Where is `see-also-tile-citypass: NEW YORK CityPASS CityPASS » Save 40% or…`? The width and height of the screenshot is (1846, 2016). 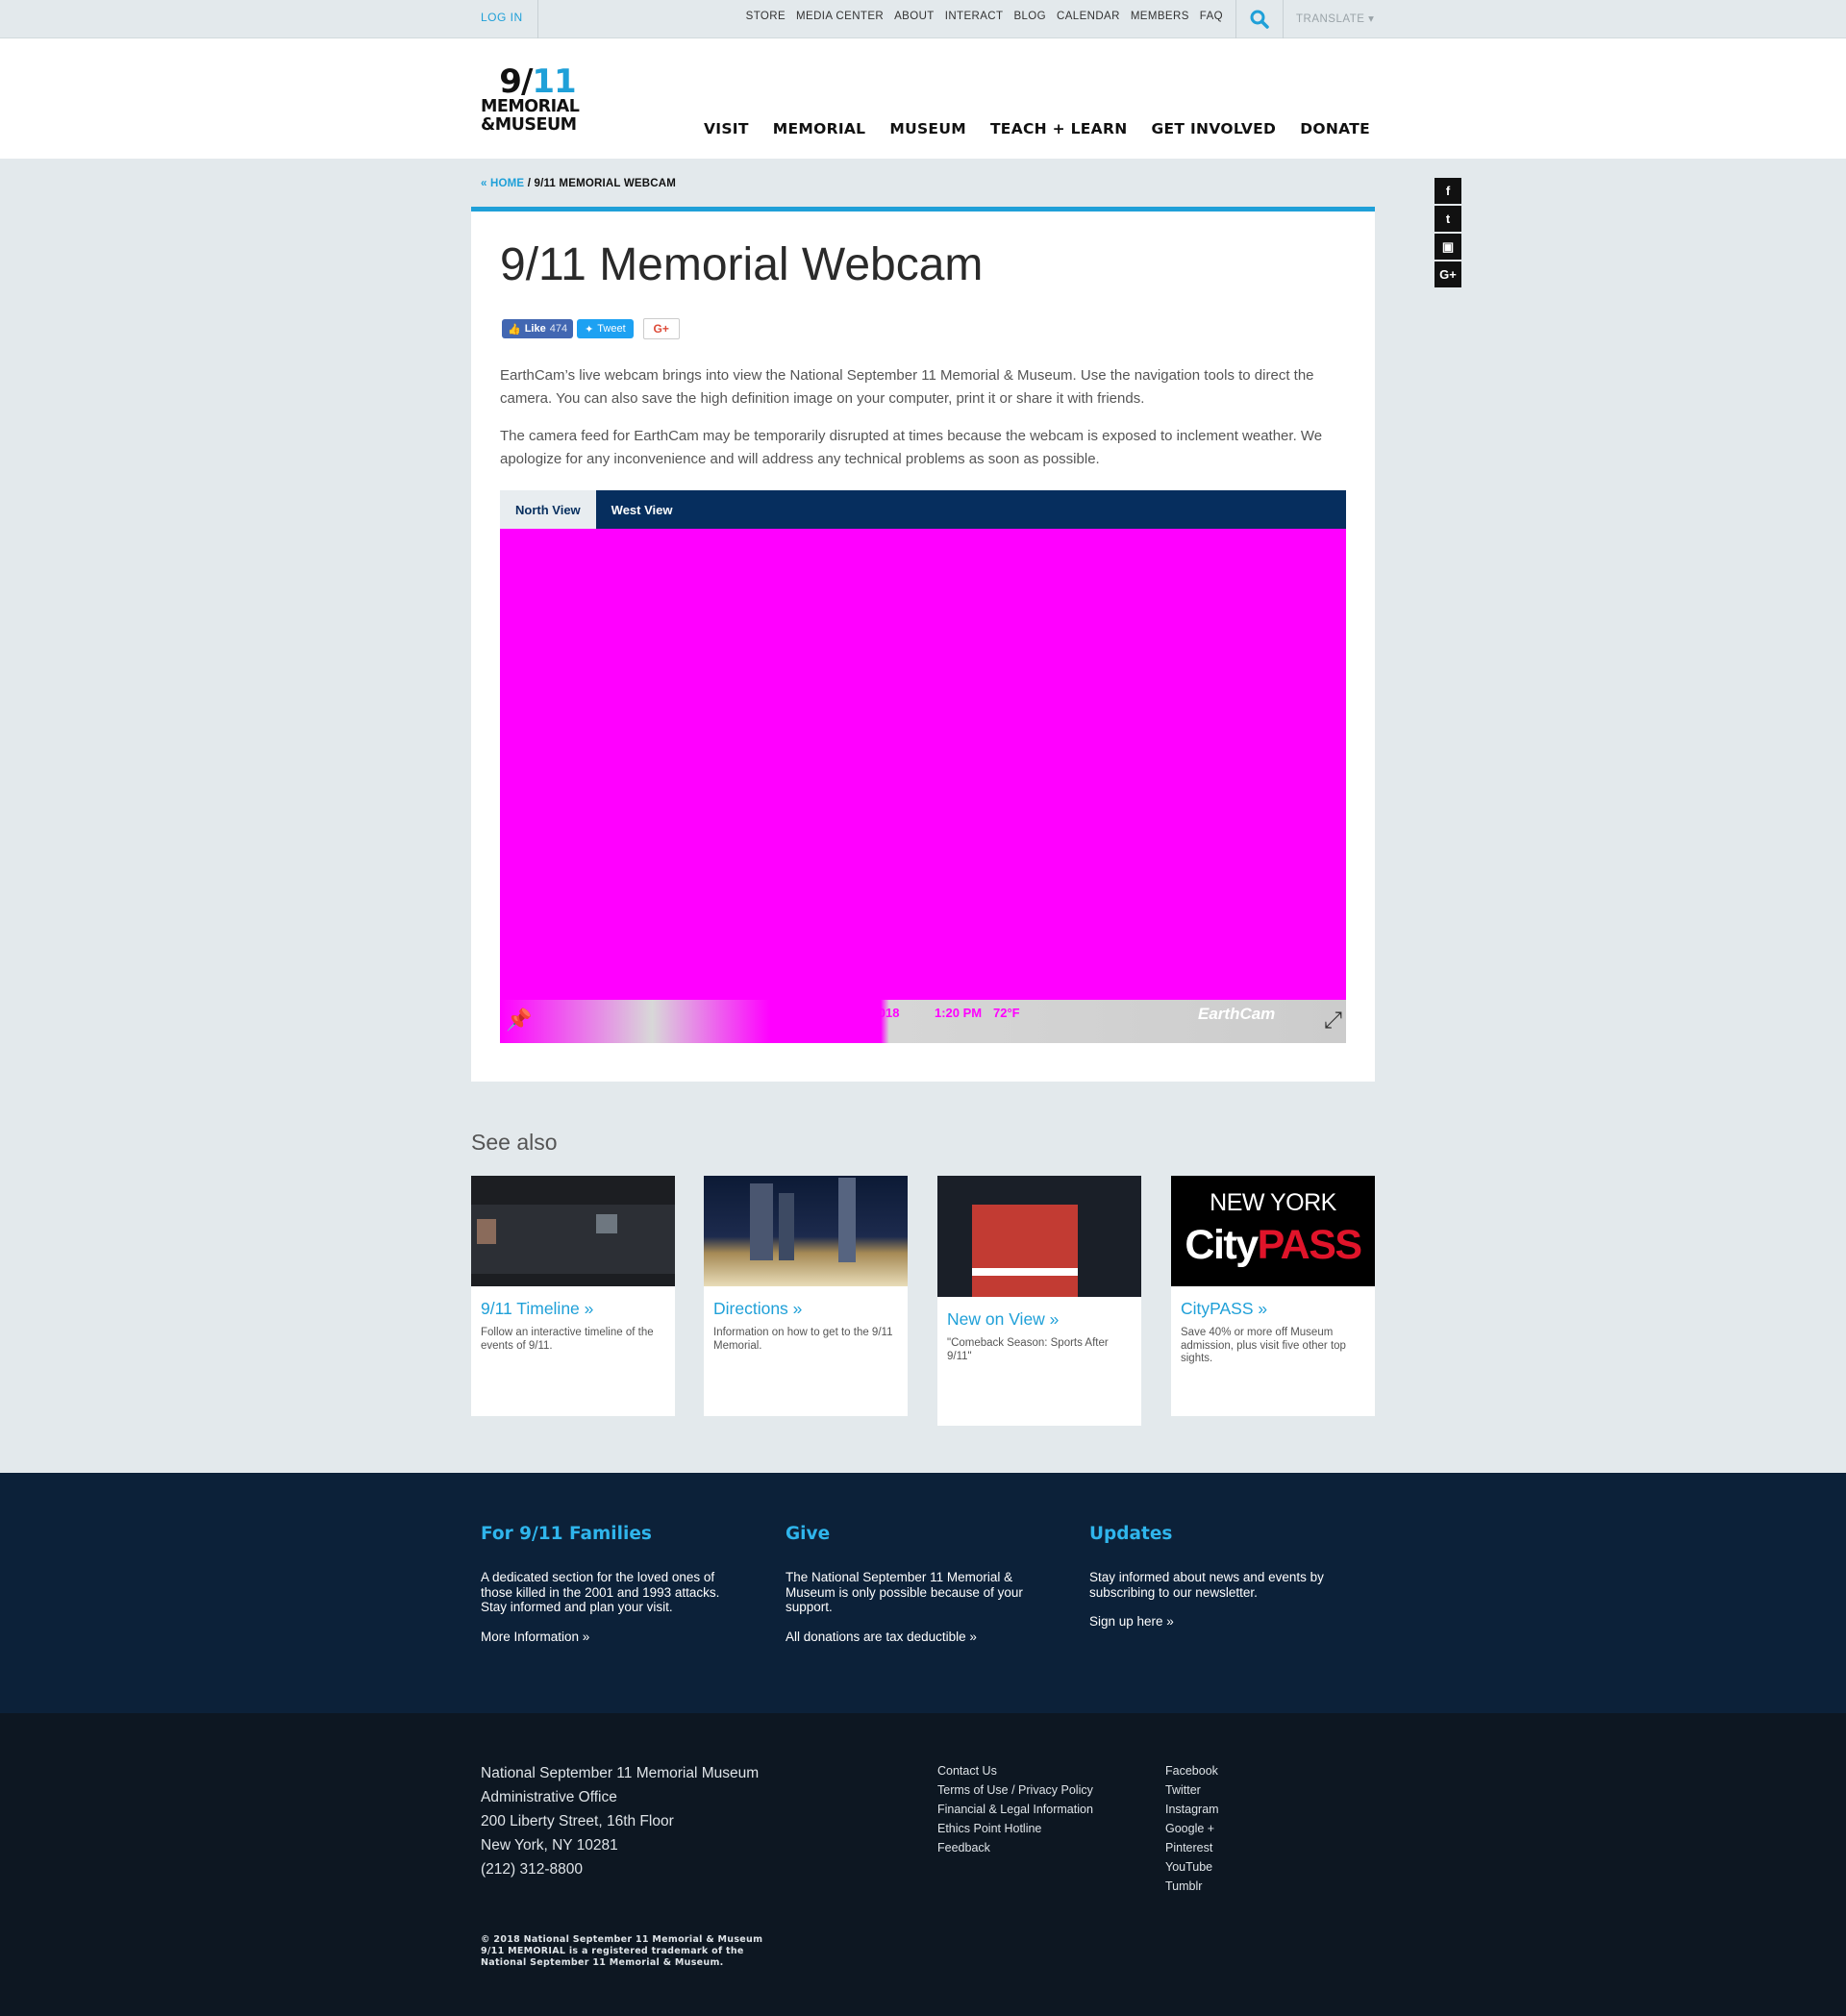
see-also-tile-citypass: NEW YORK CityPASS CityPASS » Save 40% or… is located at coordinates (1273, 1296).